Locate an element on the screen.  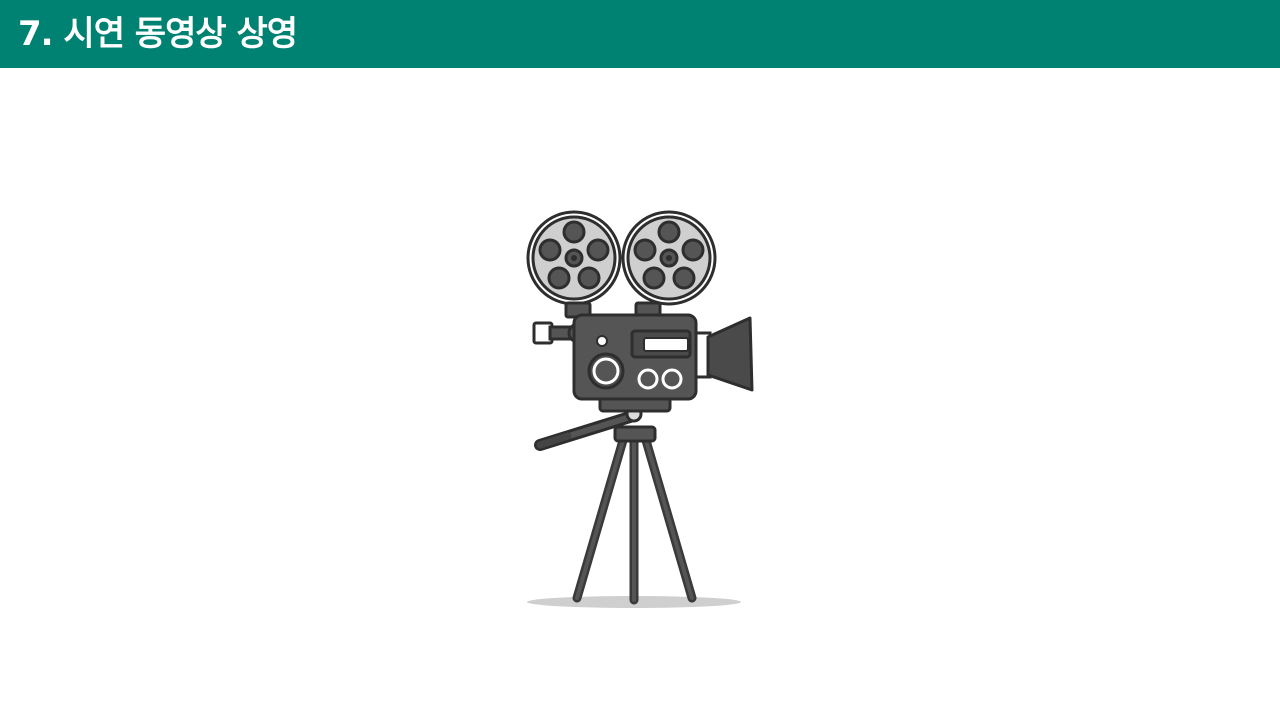
indicator-light is located at coordinates (602, 341).